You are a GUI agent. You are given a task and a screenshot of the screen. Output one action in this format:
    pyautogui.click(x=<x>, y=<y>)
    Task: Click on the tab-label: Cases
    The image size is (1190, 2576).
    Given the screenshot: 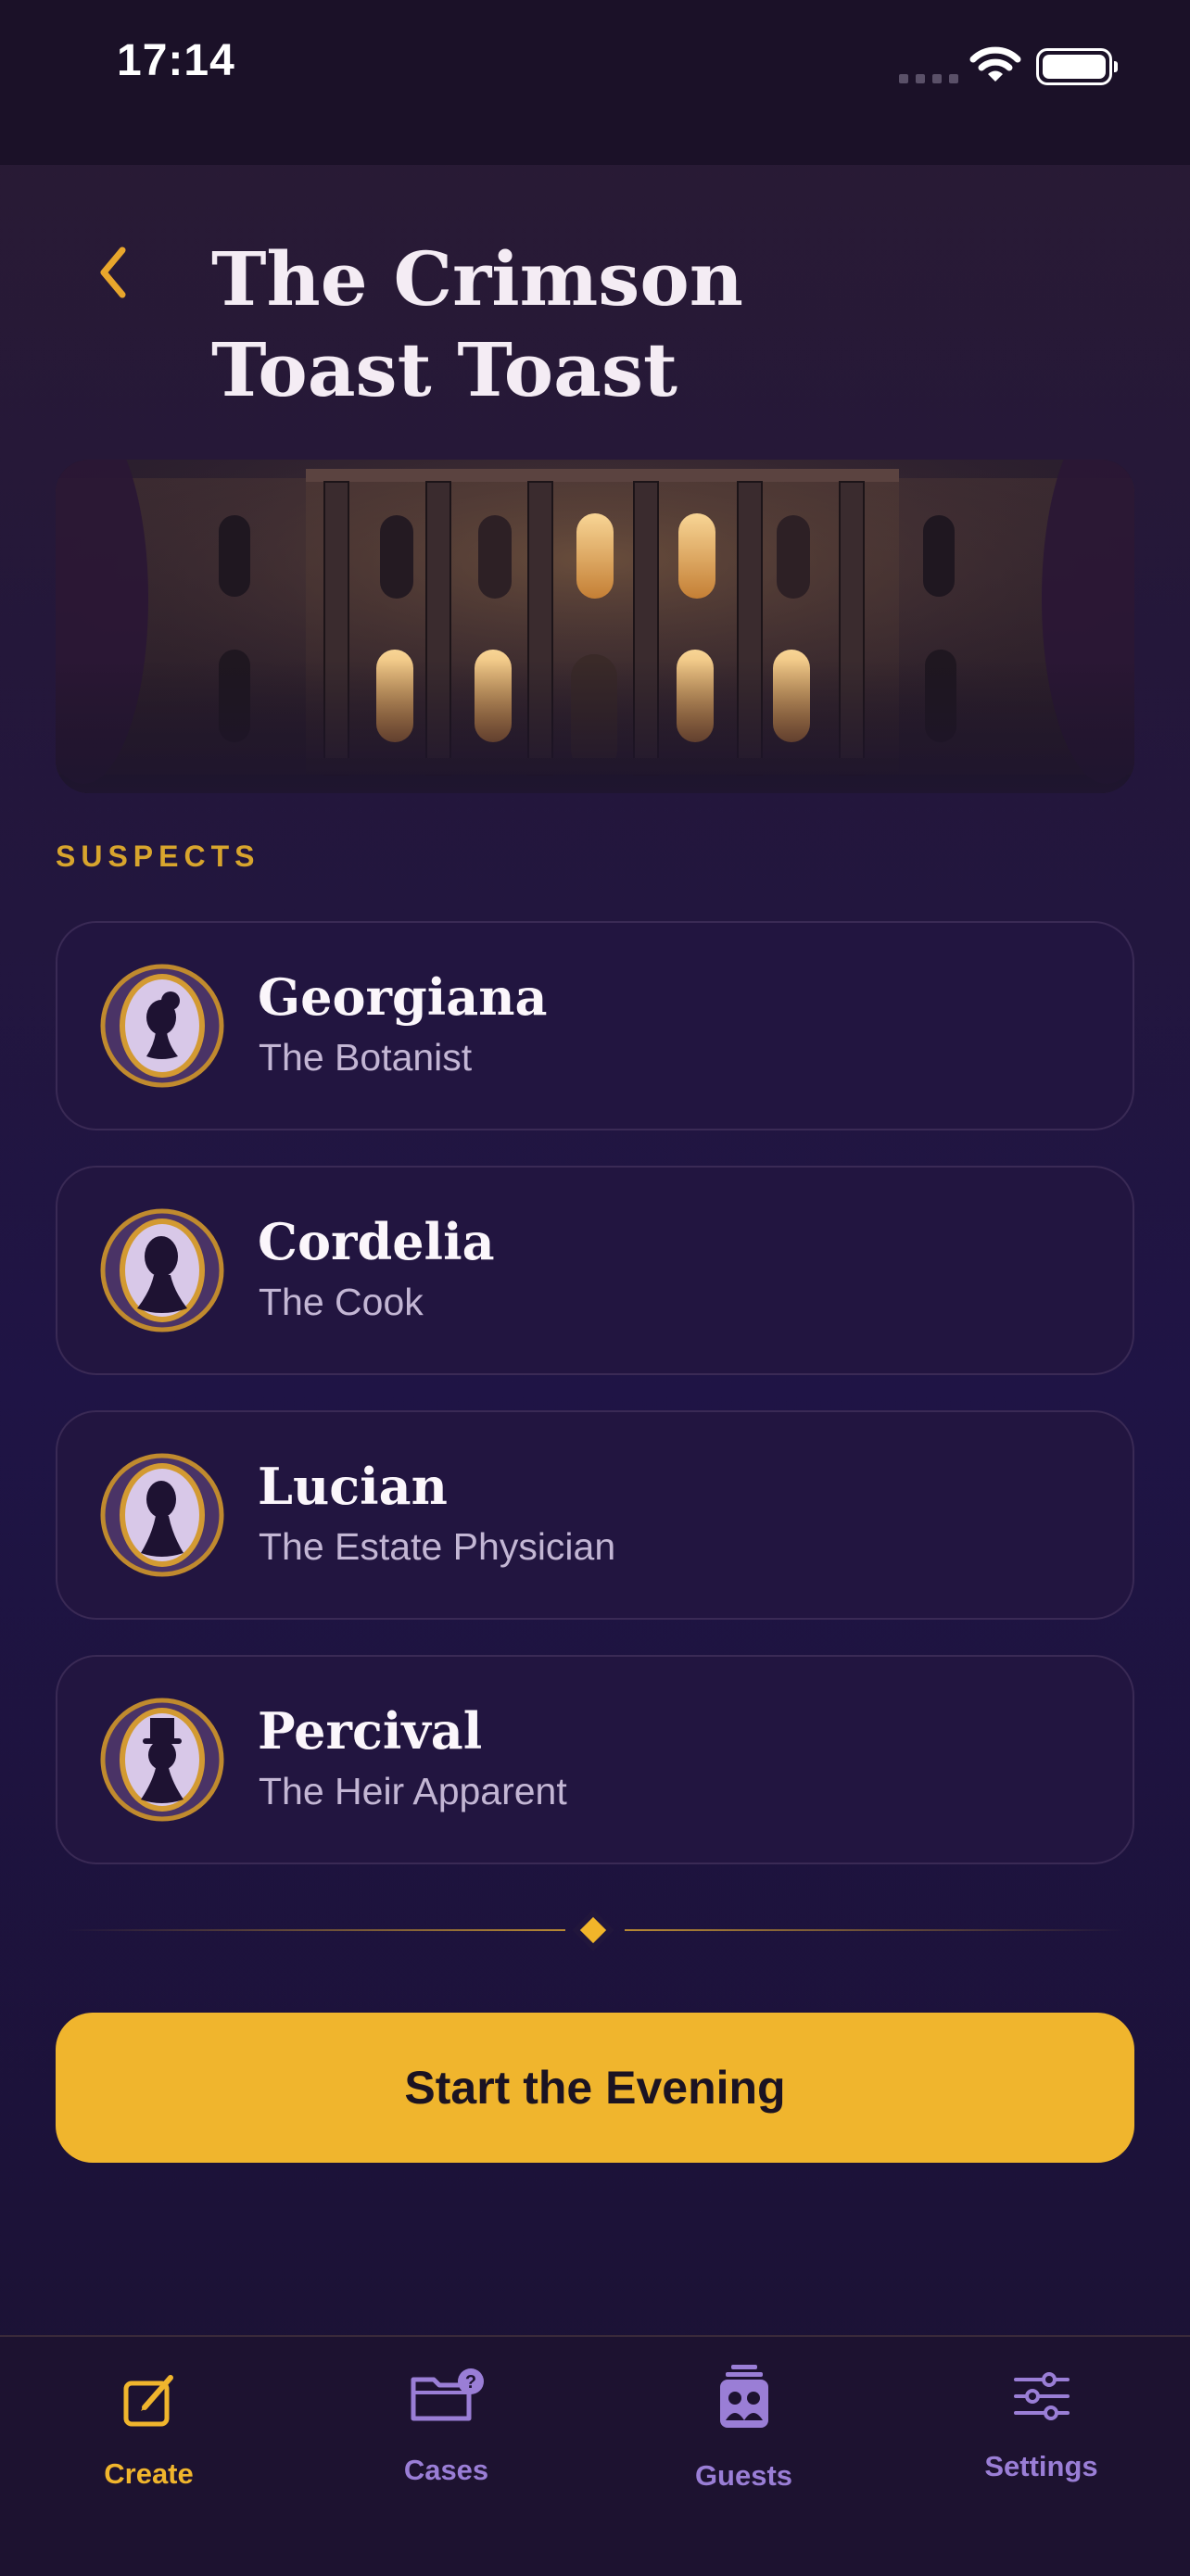 What is the action you would take?
    pyautogui.click(x=446, y=2470)
    